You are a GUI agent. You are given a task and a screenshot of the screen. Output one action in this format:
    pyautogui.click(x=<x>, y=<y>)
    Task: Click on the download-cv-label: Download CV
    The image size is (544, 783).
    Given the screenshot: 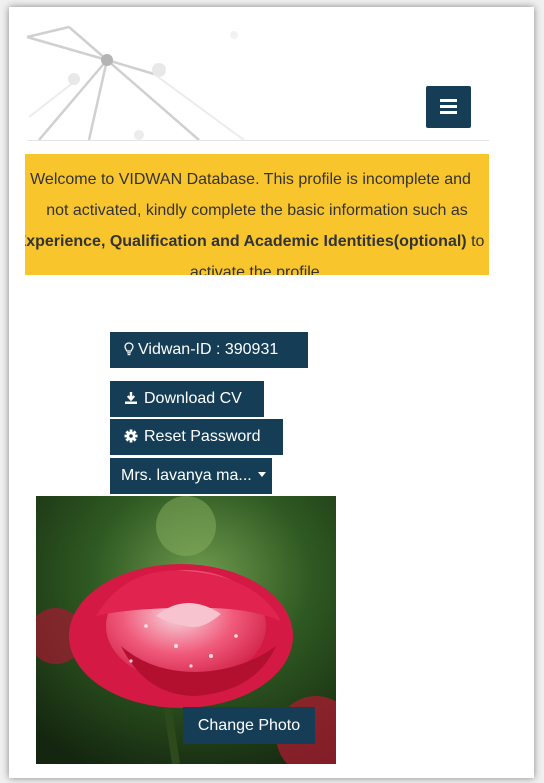 What is the action you would take?
    pyautogui.click(x=193, y=398)
    